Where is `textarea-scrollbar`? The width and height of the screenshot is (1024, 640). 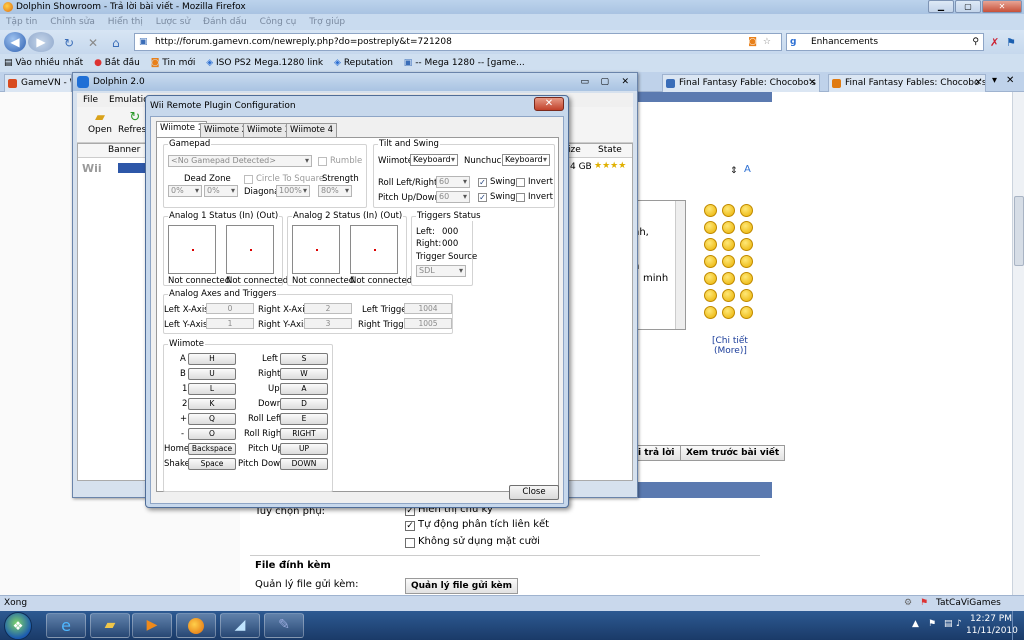
textarea-scrollbar is located at coordinates (680, 265).